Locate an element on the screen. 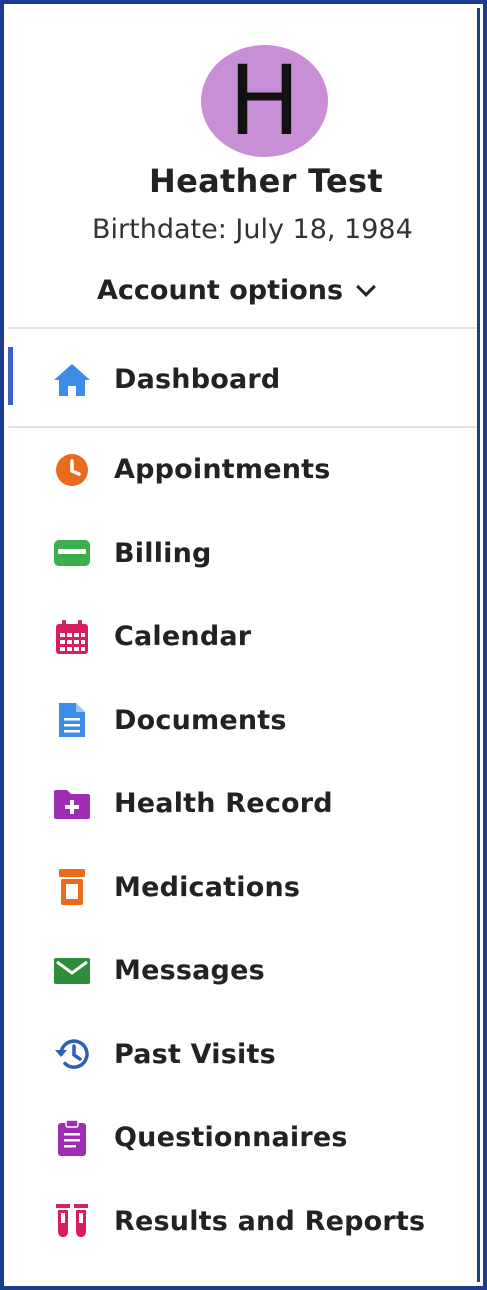 This screenshot has height=1290, width=487. nav-item-past-visits: Past Visits is located at coordinates (242, 1055).